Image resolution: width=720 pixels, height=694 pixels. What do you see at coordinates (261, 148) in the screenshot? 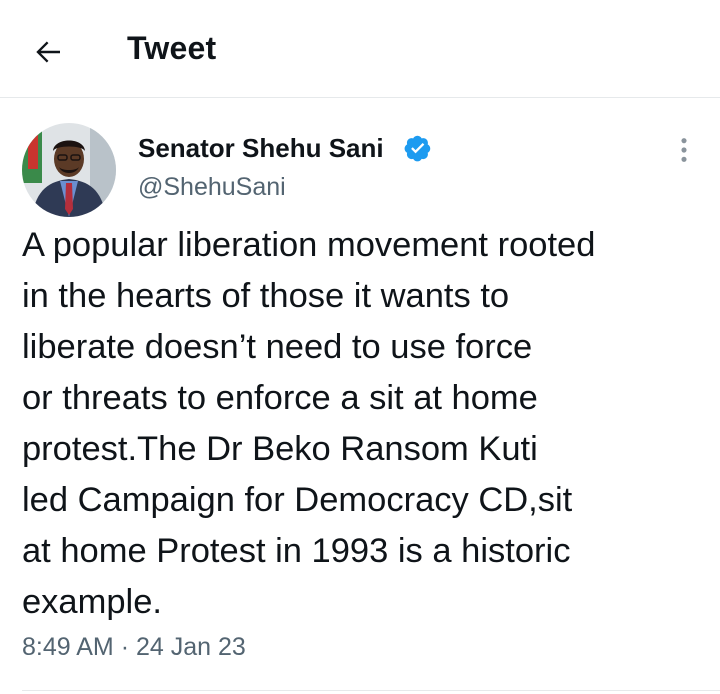
I see `author-name: Senator Shehu Sani` at bounding box center [261, 148].